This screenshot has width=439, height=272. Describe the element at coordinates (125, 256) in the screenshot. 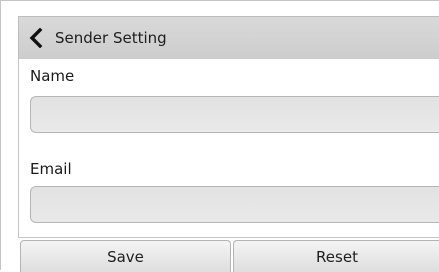

I see `save-button: Save` at that location.